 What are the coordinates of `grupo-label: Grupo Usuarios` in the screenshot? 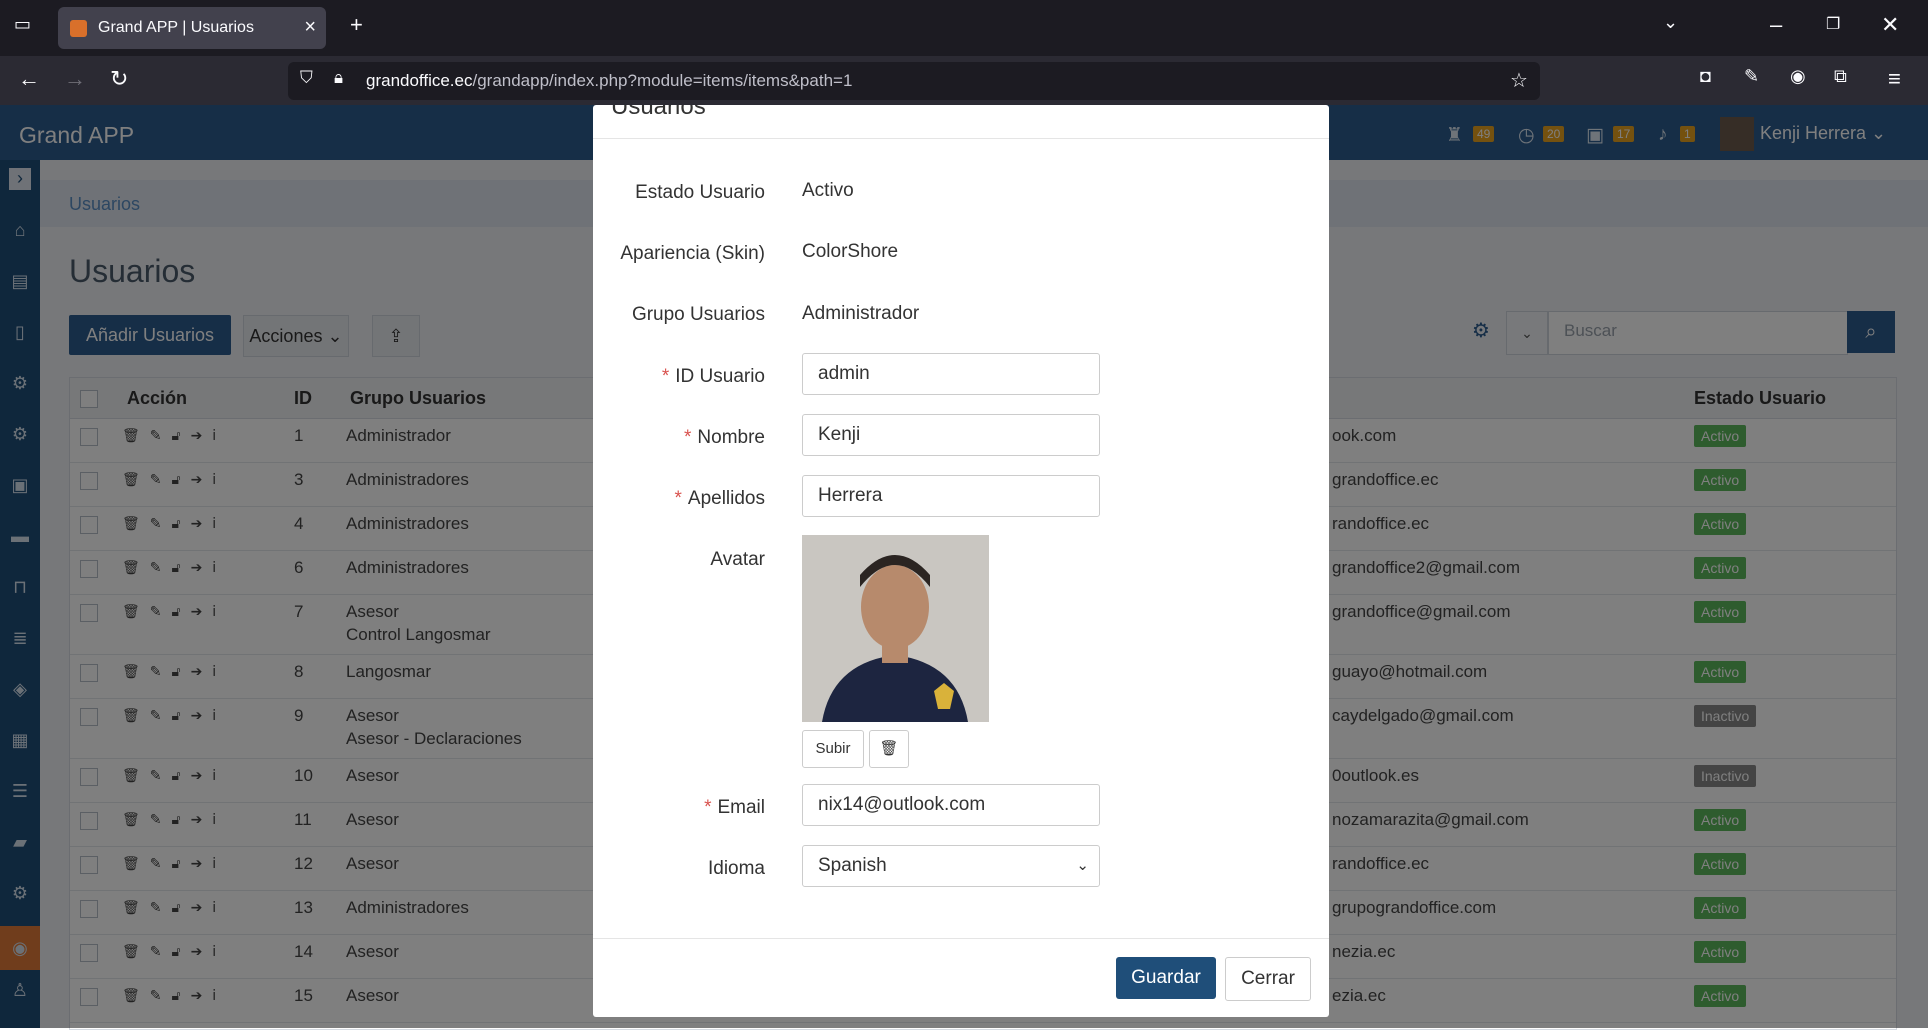 It's located at (698, 314).